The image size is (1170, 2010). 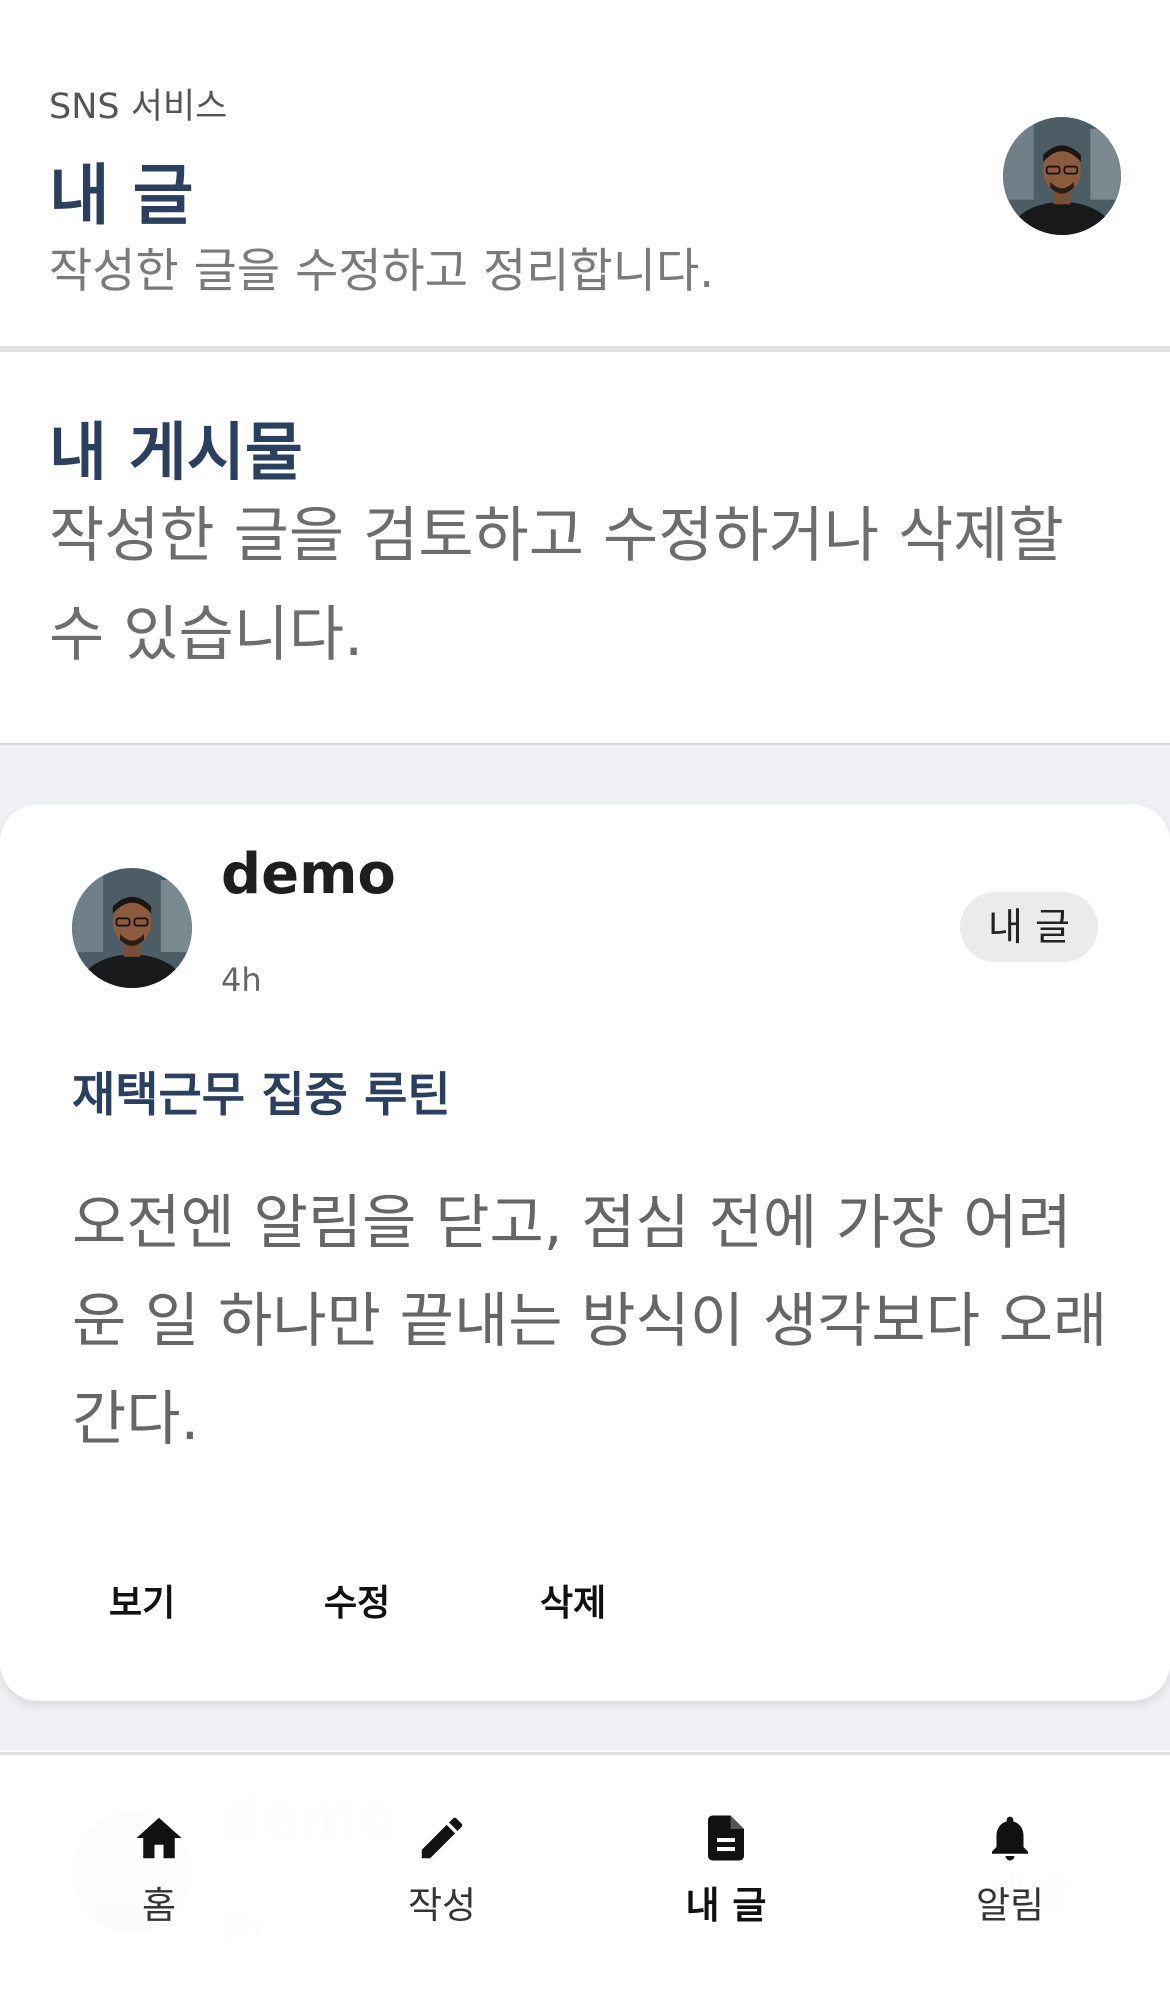 What do you see at coordinates (241, 980) in the screenshot?
I see `post-timestamp: 4h` at bounding box center [241, 980].